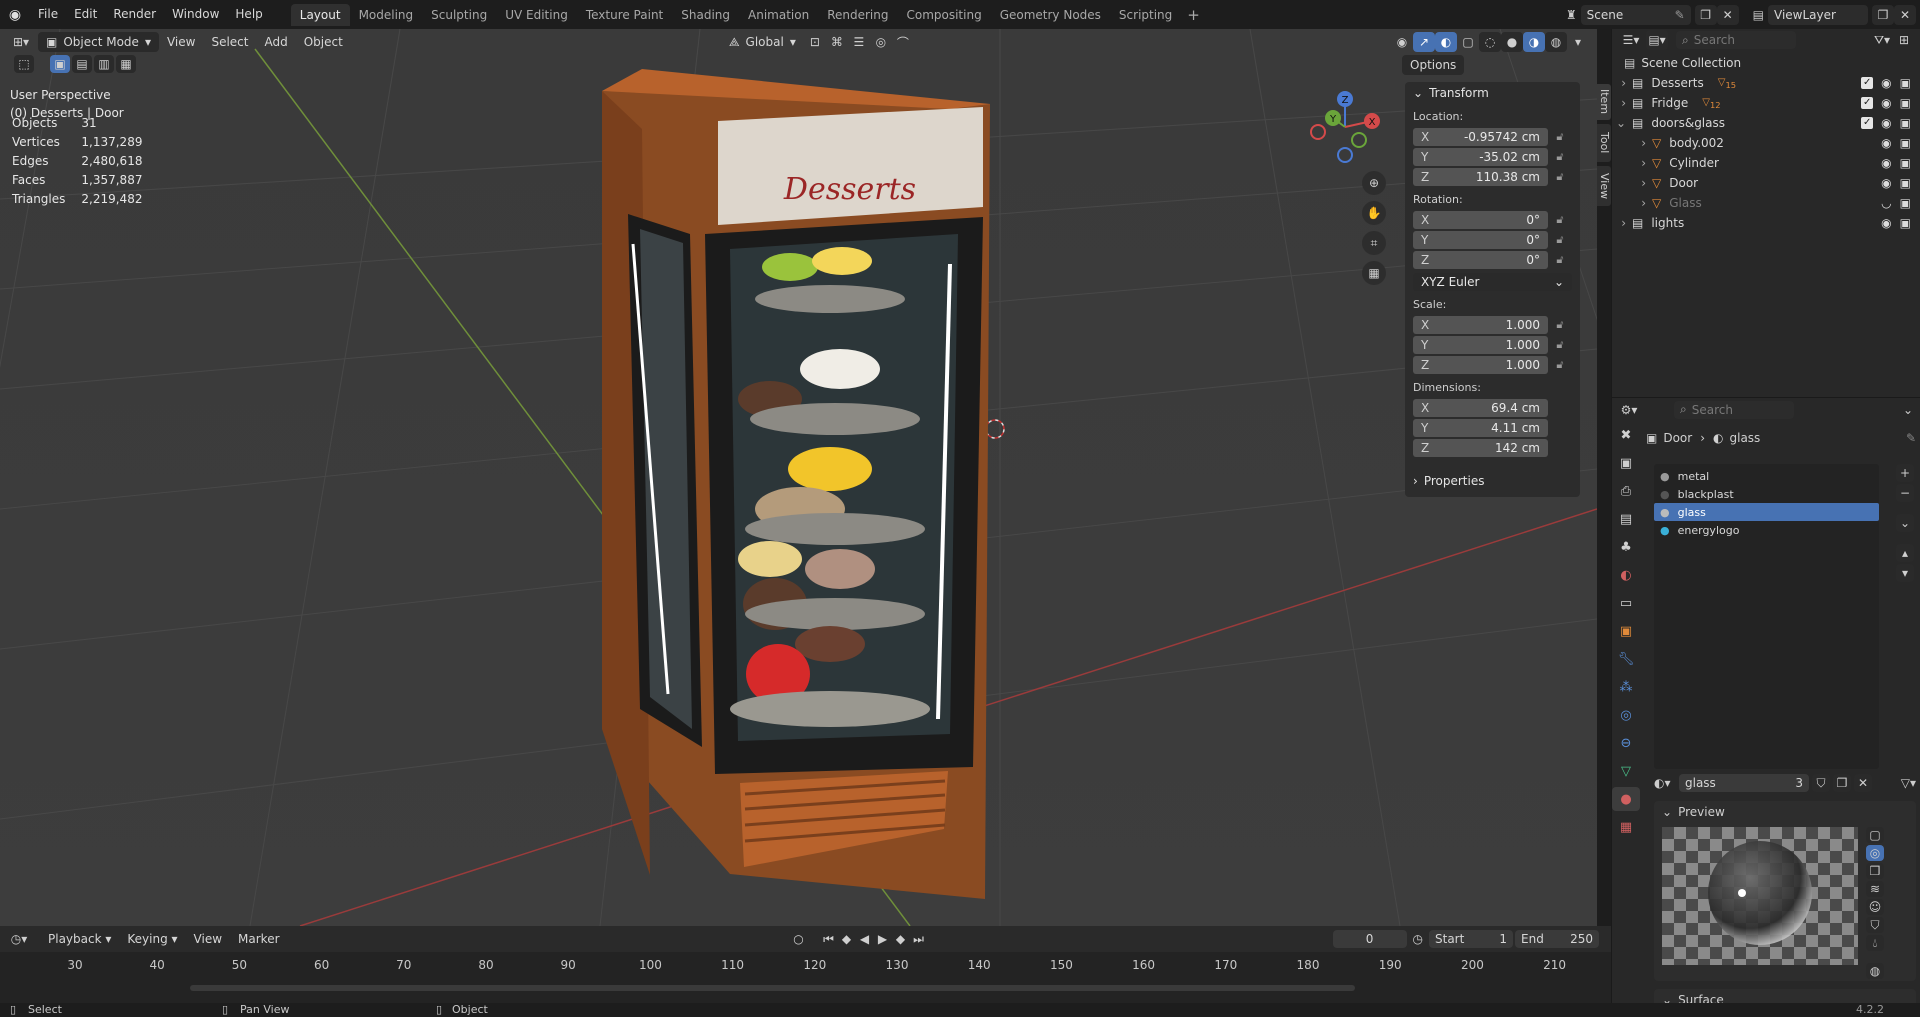 The width and height of the screenshot is (1920, 1017). Describe the element at coordinates (1905, 553) in the screenshot. I see `move-up-icon: ▴` at that location.